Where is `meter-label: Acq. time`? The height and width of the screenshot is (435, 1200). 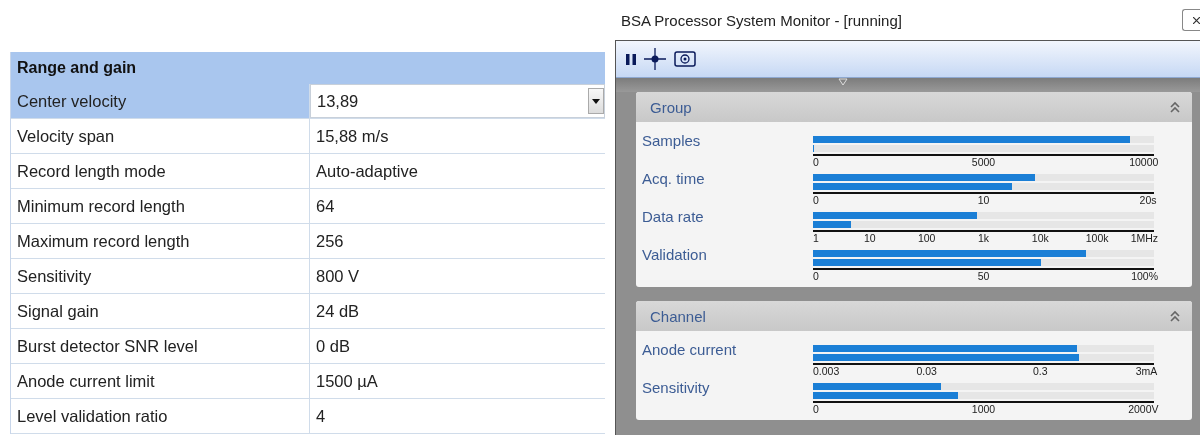 meter-label: Acq. time is located at coordinates (674, 179).